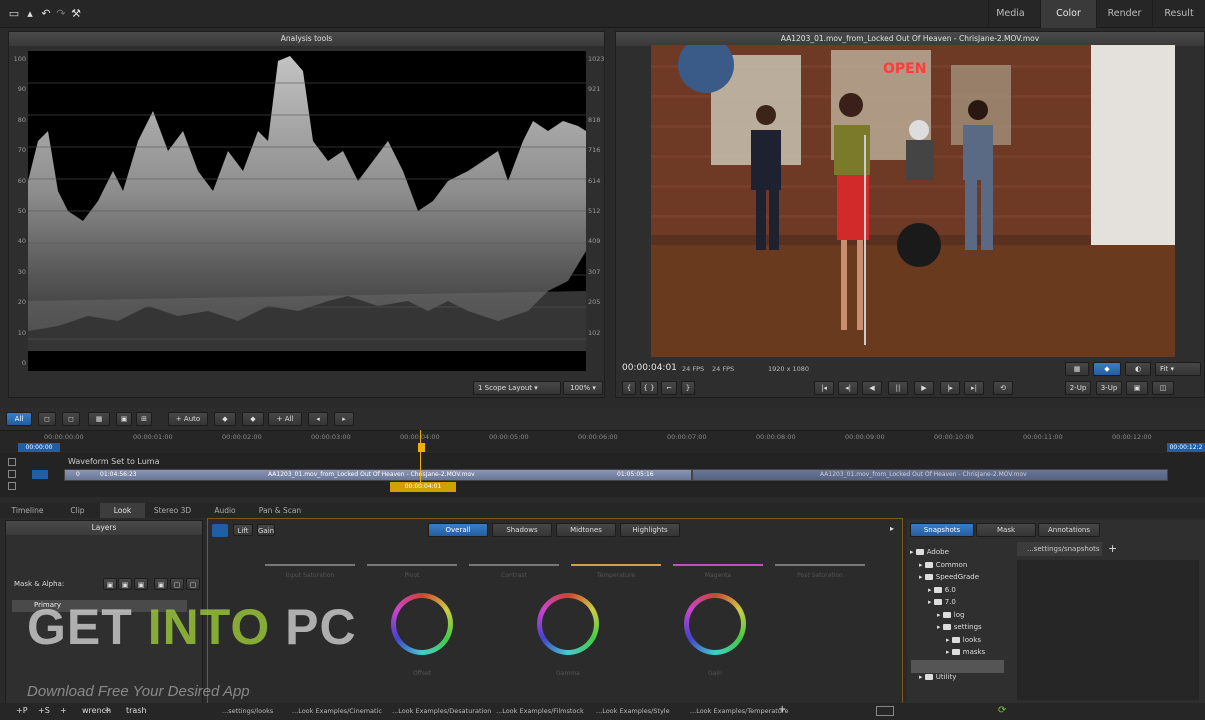 Image resolution: width=1205 pixels, height=720 pixels. I want to click on add-all-button: + All, so click(285, 419).